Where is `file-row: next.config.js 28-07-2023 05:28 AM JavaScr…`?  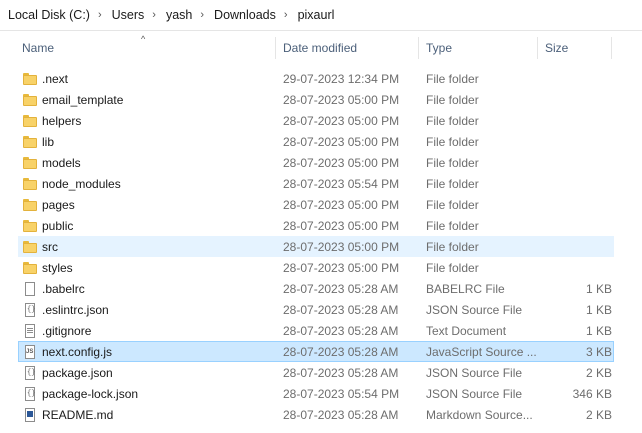
file-row: next.config.js 28-07-2023 05:28 AM JavaScr… is located at coordinates (321, 351).